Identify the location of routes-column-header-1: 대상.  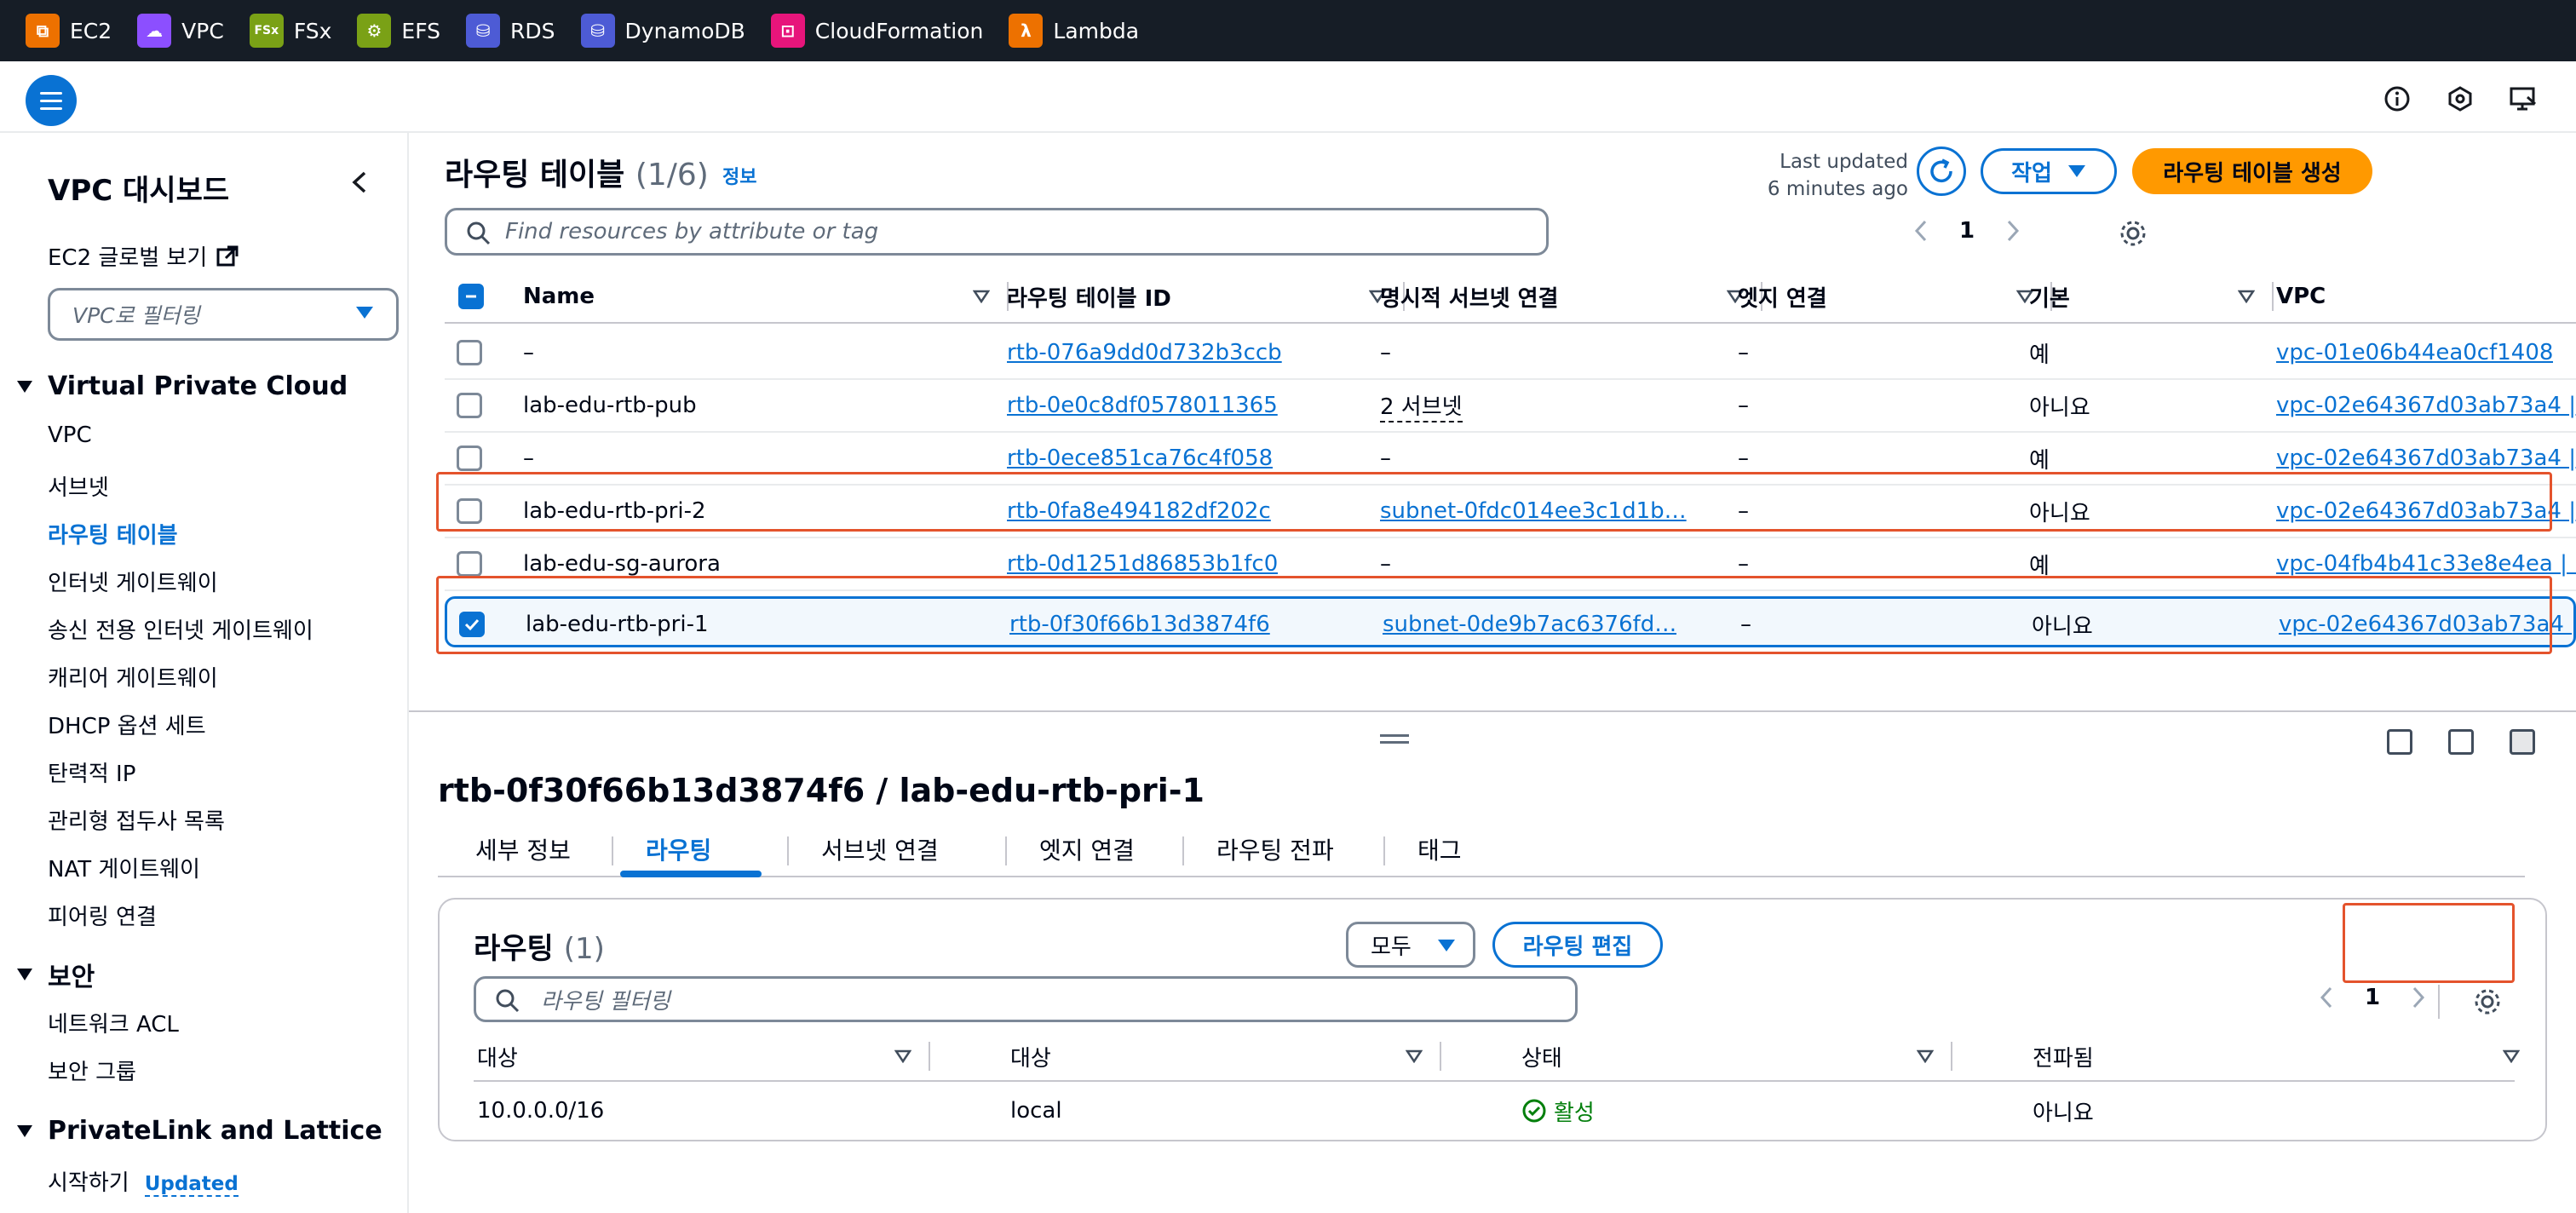
(1031, 1056).